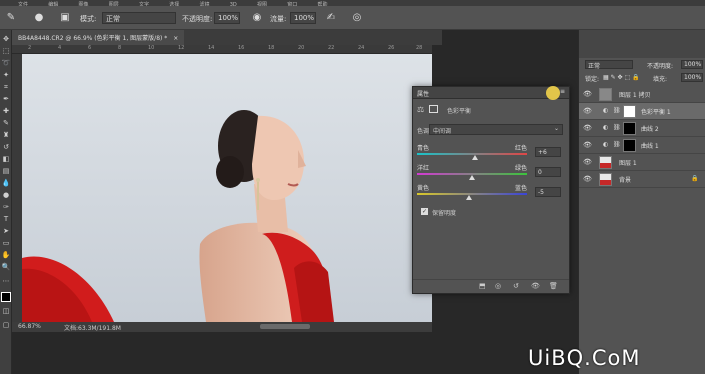 This screenshot has width=705, height=374. I want to click on layer-row: 👁 图层 1, so click(642, 162).